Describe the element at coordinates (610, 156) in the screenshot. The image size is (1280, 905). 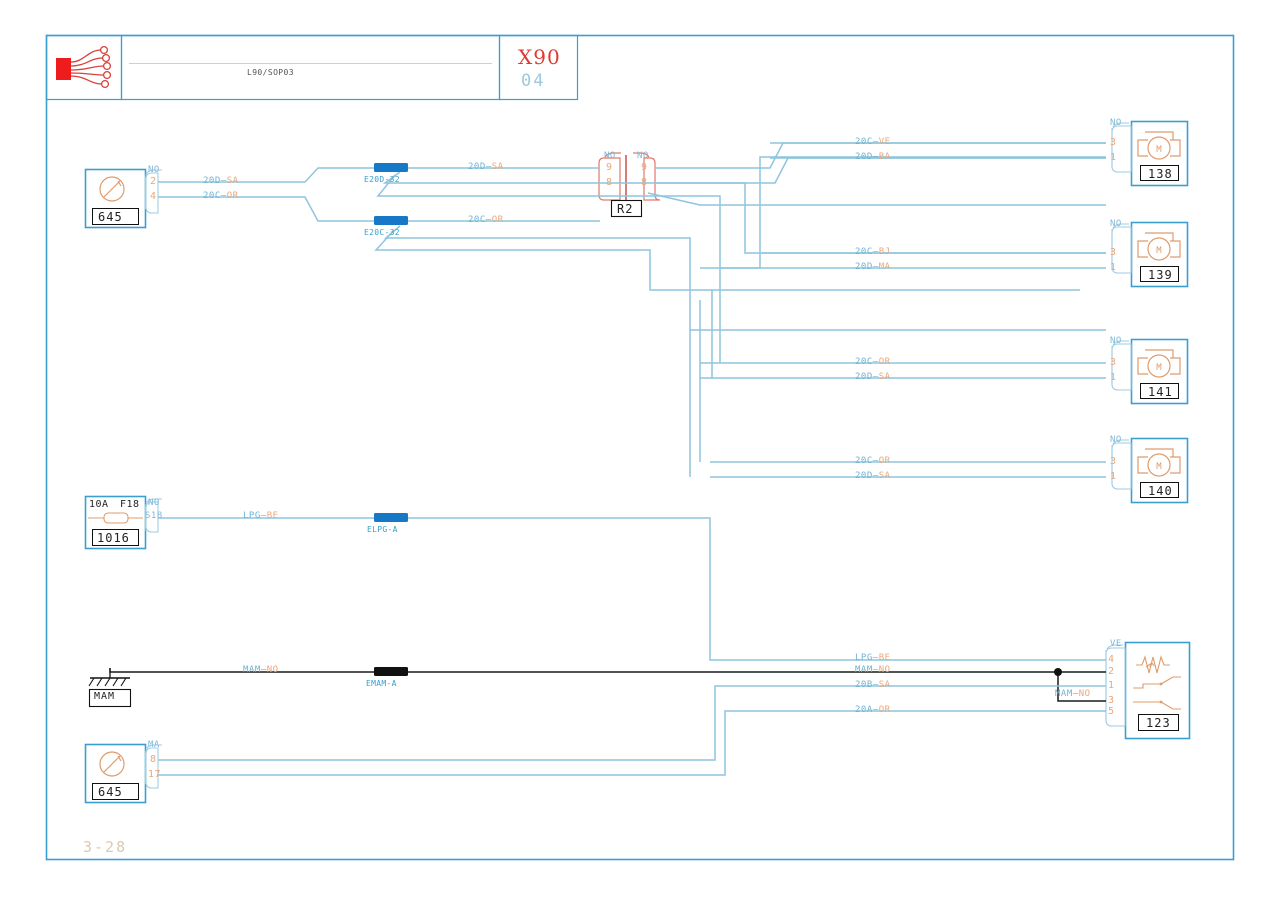
I see `connector-R2-left-group: NO` at that location.